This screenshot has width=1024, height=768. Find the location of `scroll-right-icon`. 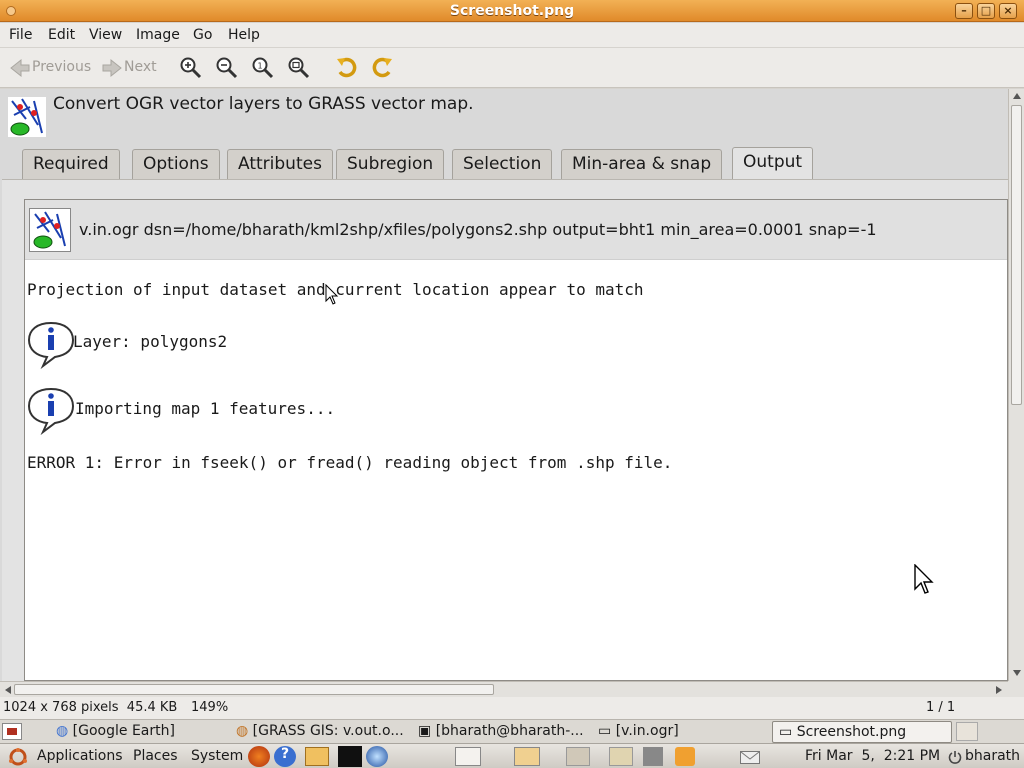

scroll-right-icon is located at coordinates (999, 690).